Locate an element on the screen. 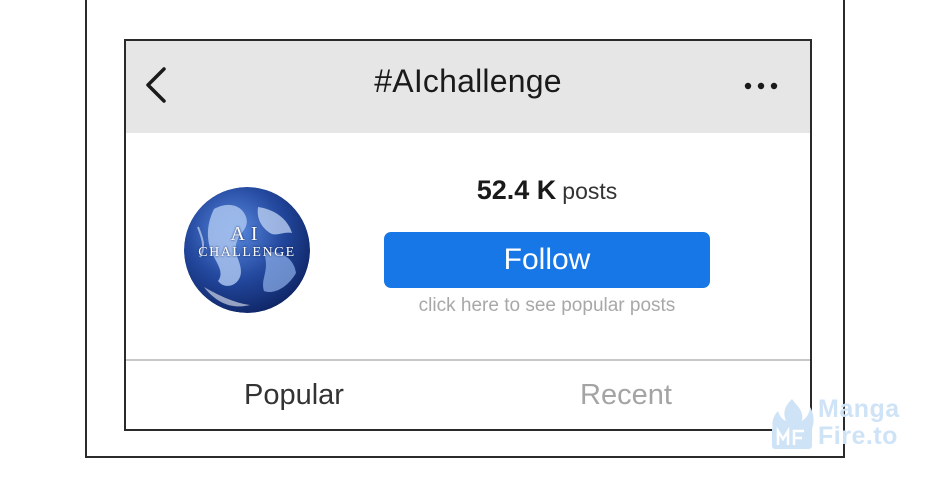 This screenshot has width=940, height=482. tab-popular: Popular is located at coordinates (294, 395).